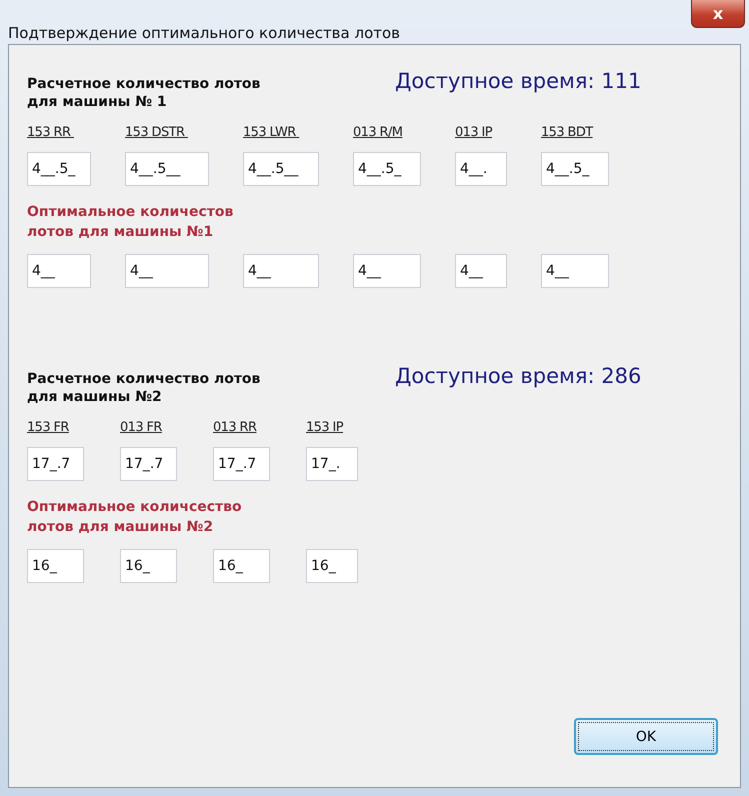 This screenshot has width=749, height=796. What do you see at coordinates (130, 222) in the screenshot?
I see `section-heading: Оптимальное количестов лотов для машины №1` at bounding box center [130, 222].